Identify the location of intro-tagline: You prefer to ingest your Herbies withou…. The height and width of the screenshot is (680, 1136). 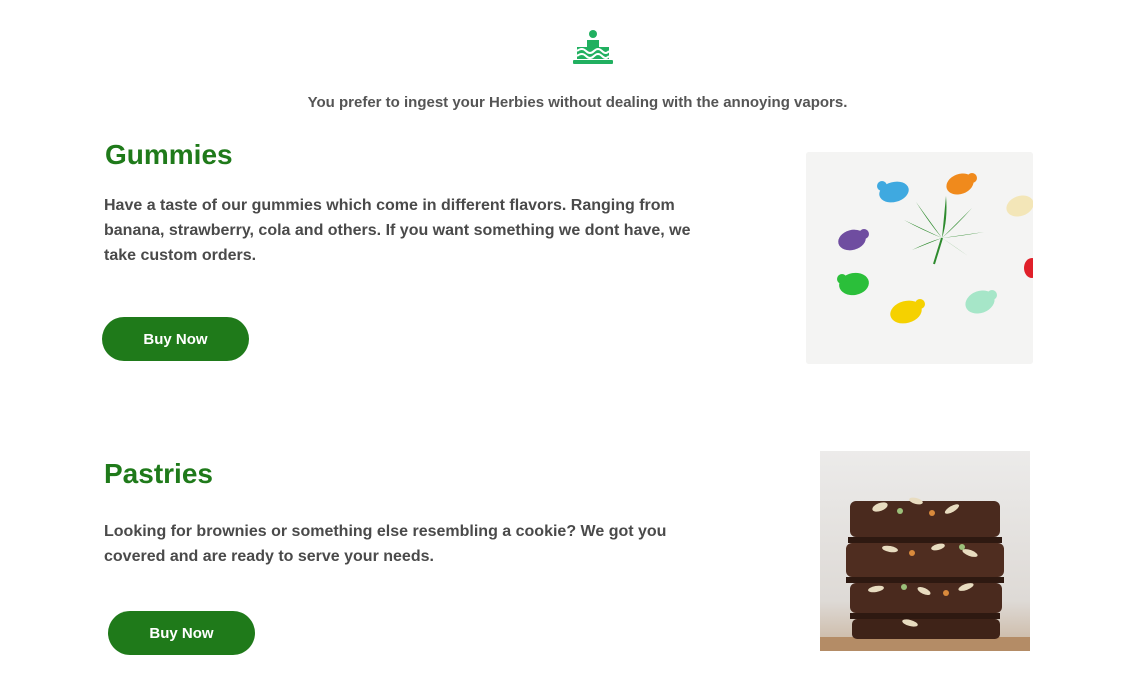
(577, 102).